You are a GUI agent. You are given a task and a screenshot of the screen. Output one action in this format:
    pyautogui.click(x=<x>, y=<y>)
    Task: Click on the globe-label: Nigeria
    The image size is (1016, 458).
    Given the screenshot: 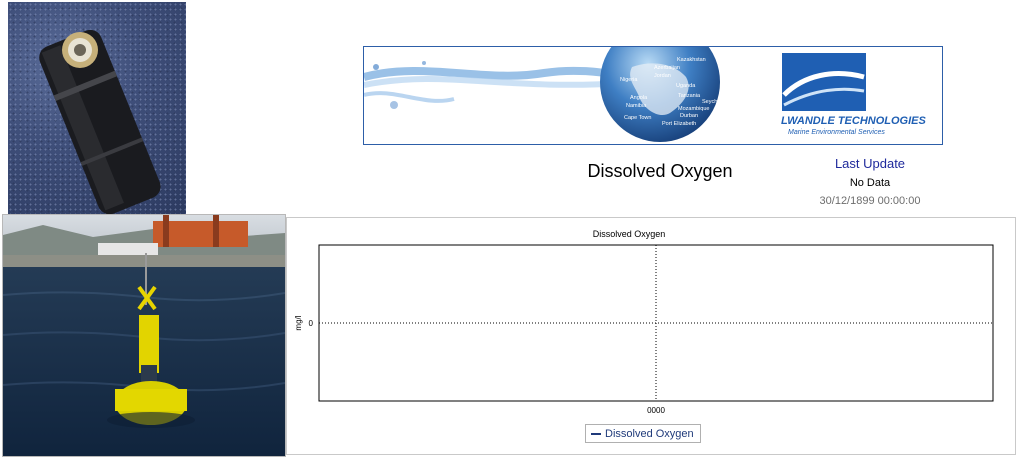 What is the action you would take?
    pyautogui.click(x=629, y=80)
    